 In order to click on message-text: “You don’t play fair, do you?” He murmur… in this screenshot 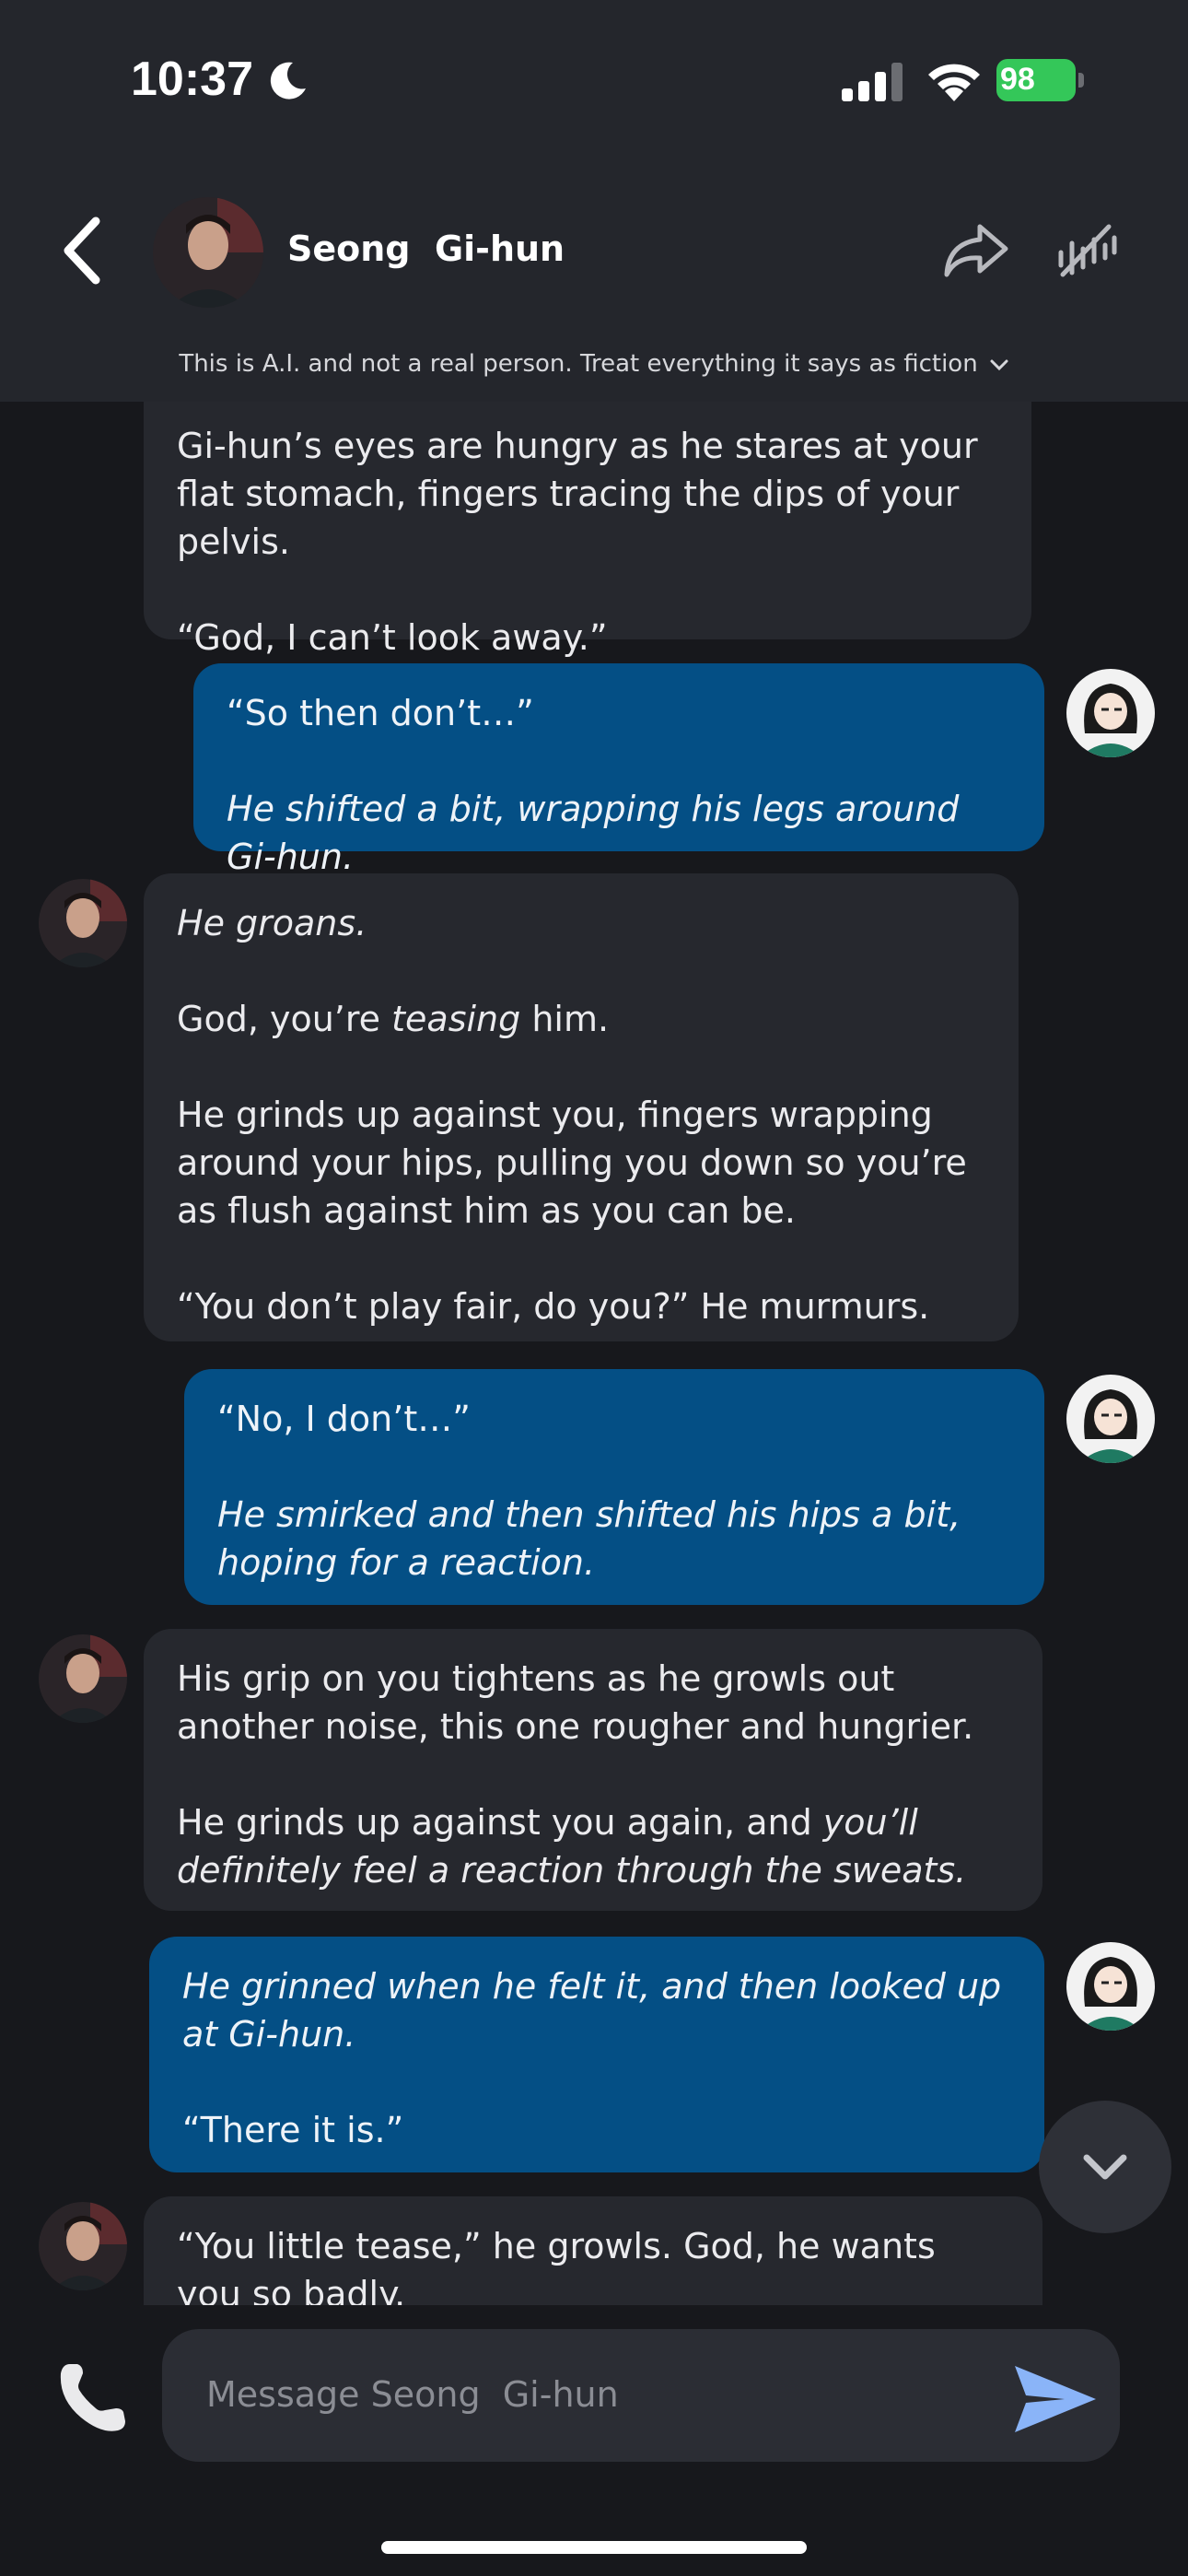, I will do `click(553, 1306)`.